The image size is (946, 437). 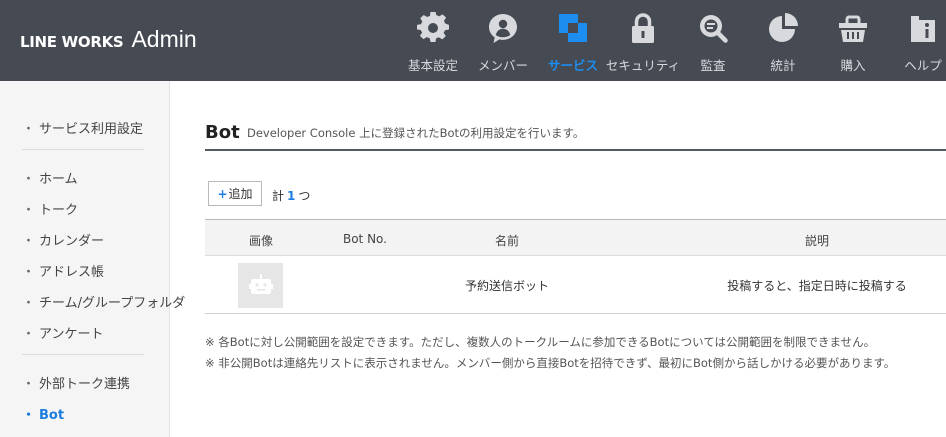 I want to click on sidebar-item-calendar: ・カレンダー, so click(x=63, y=239).